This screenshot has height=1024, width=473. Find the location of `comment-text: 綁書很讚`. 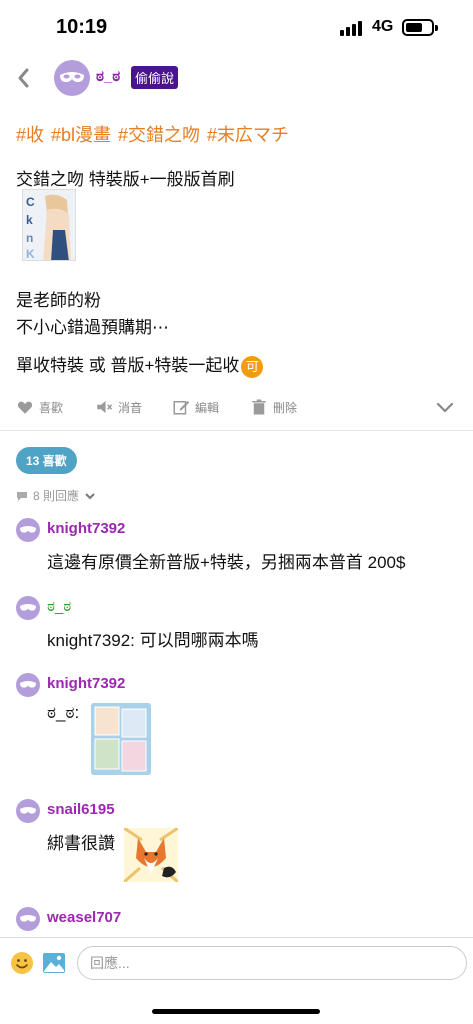

comment-text: 綁書很讚 is located at coordinates (81, 843).